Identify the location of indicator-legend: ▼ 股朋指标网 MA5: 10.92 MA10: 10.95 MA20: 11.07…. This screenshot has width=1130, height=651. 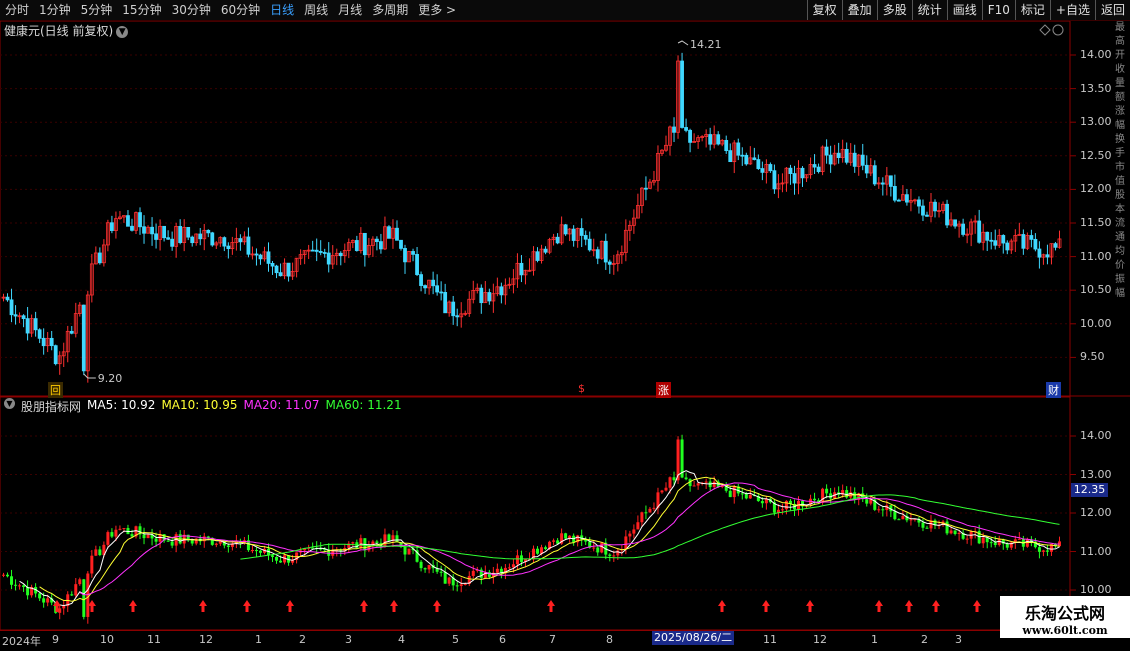
(203, 406).